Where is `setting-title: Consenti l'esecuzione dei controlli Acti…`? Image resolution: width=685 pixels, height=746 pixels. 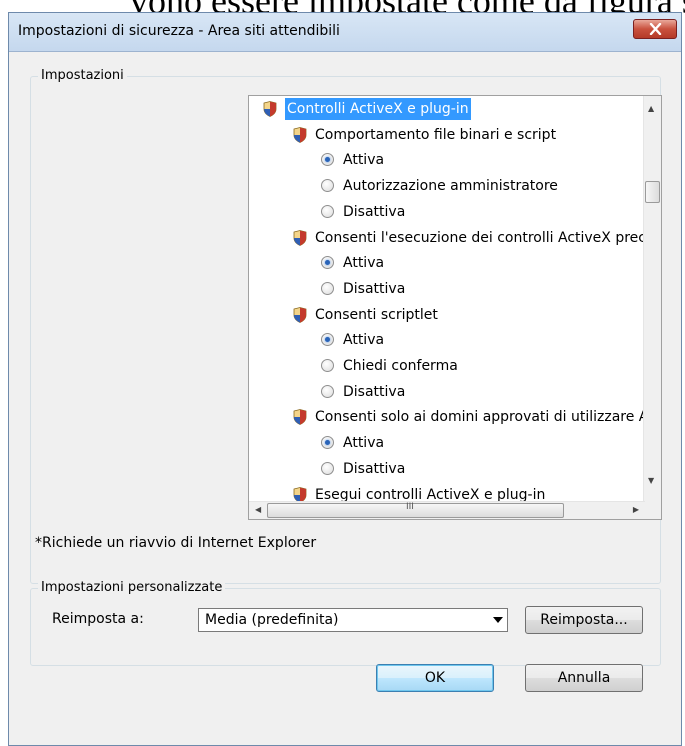 setting-title: Consenti l'esecuzione dei controlli Acti… is located at coordinates (488, 237).